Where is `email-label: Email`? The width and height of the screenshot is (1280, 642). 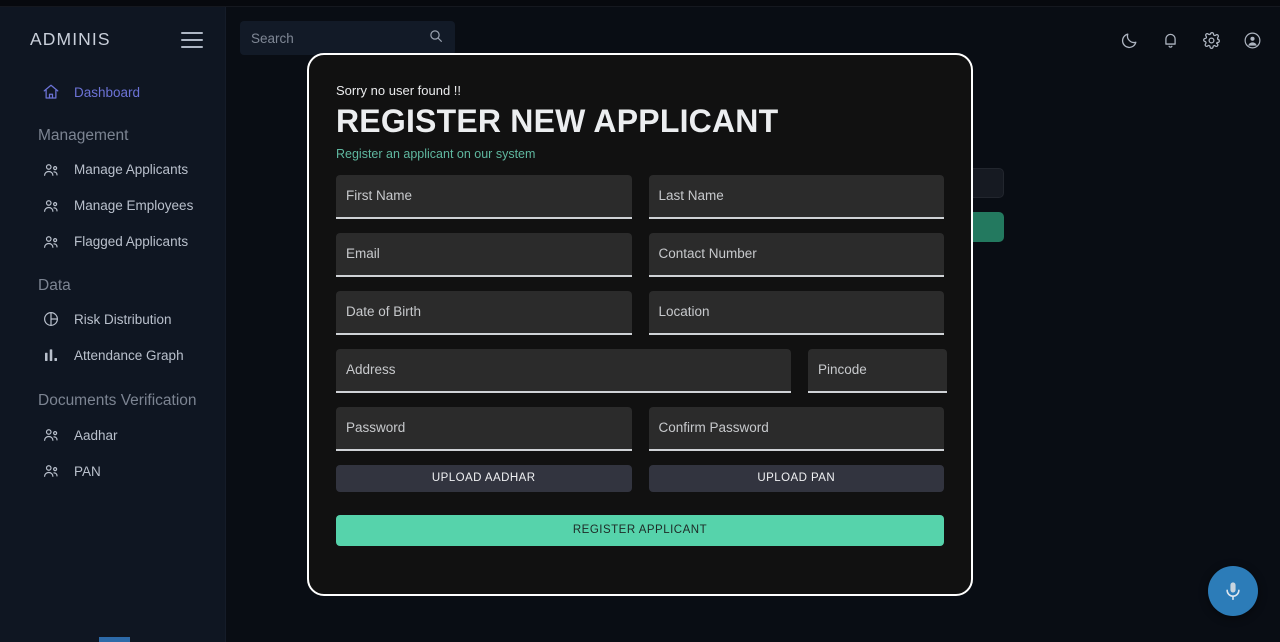
email-label: Email is located at coordinates (363, 254).